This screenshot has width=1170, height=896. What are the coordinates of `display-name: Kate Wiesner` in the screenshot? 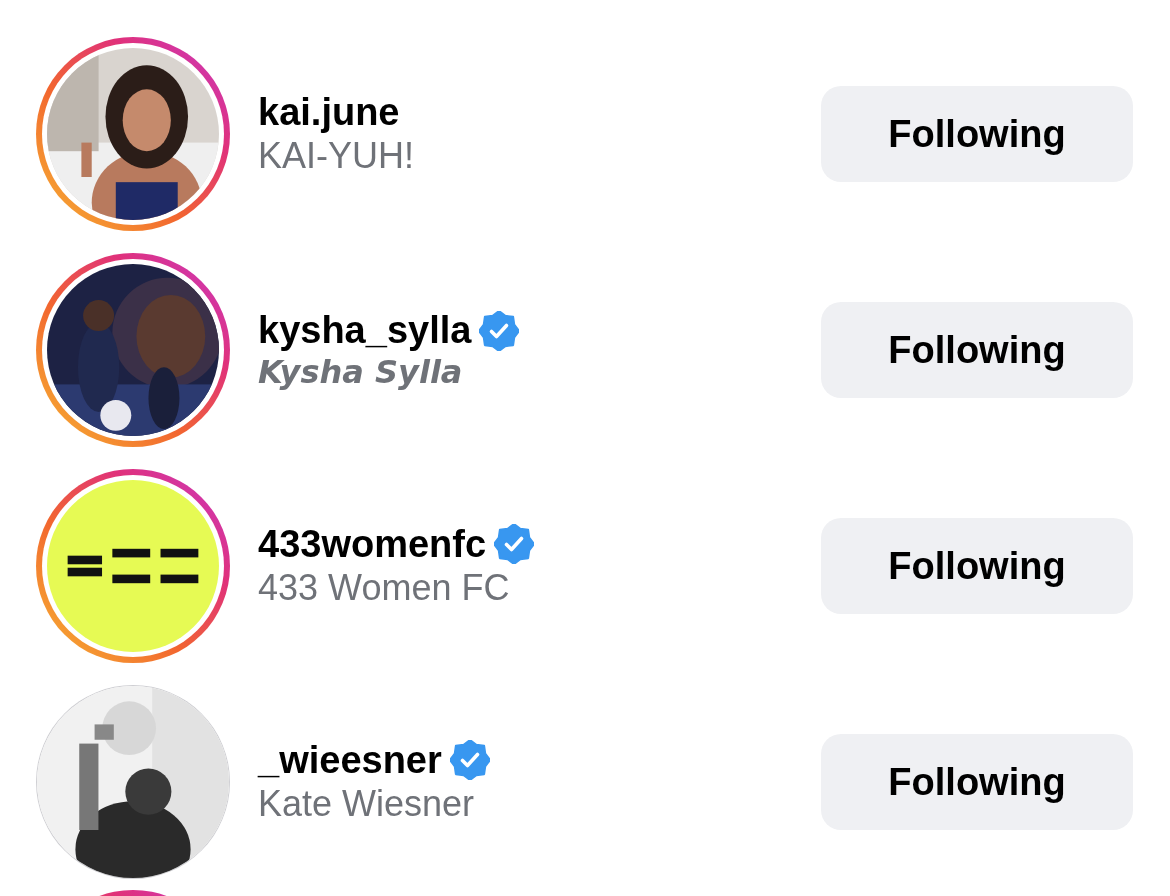 It's located at (367, 804).